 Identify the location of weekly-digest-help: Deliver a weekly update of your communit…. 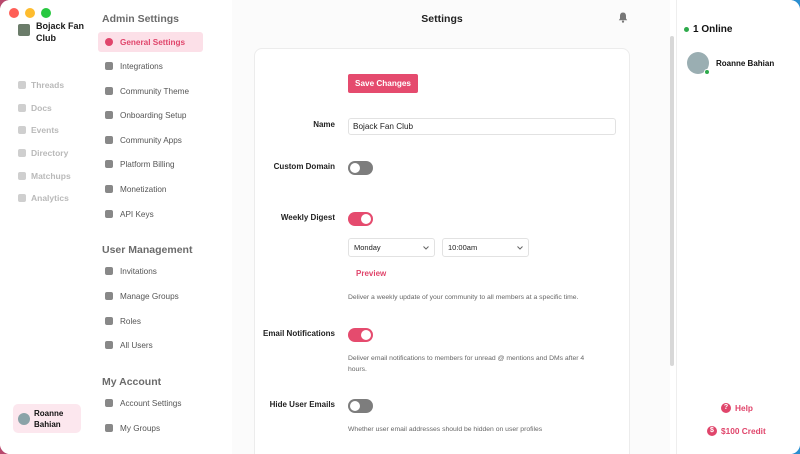
(463, 297).